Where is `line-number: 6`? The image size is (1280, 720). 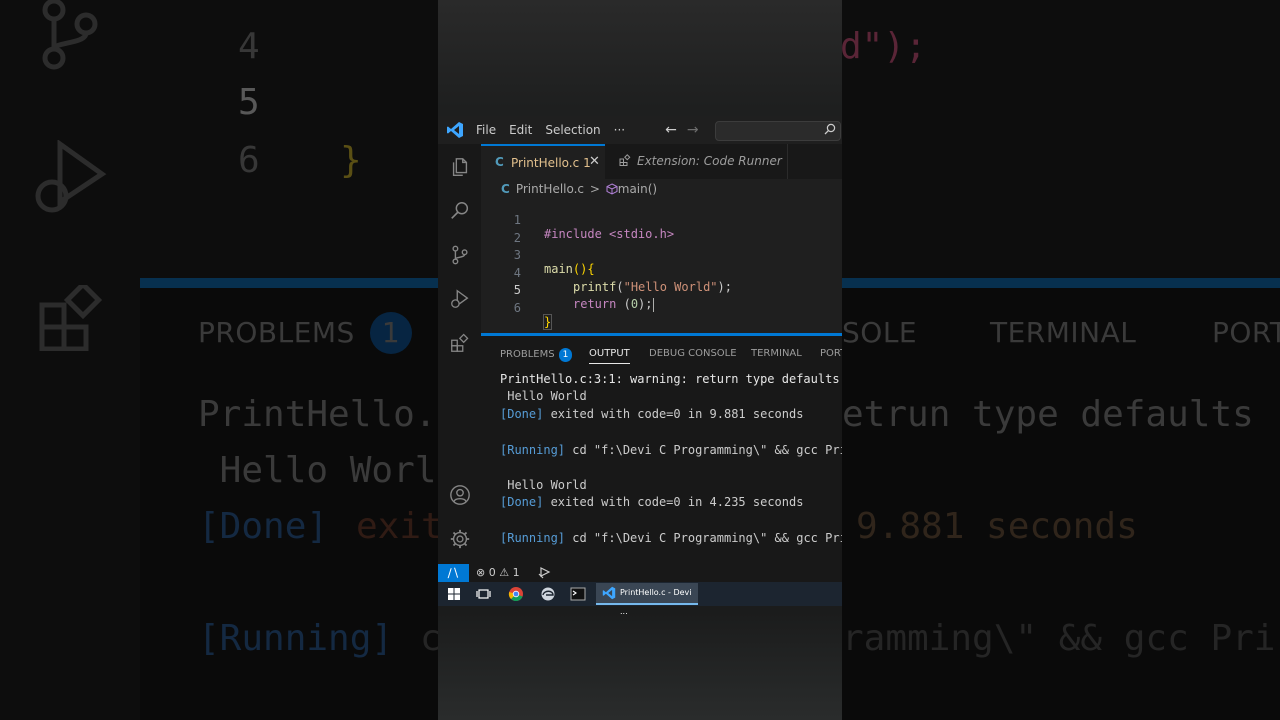
line-number: 6 is located at coordinates (517, 307).